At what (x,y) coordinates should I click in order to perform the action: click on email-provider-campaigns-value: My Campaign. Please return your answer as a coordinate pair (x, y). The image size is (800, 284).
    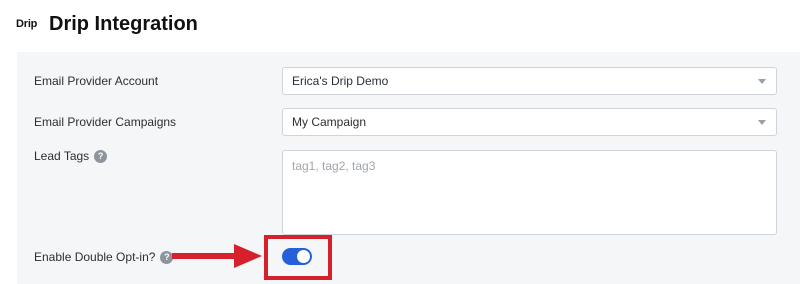
    Looking at the image, I should click on (329, 122).